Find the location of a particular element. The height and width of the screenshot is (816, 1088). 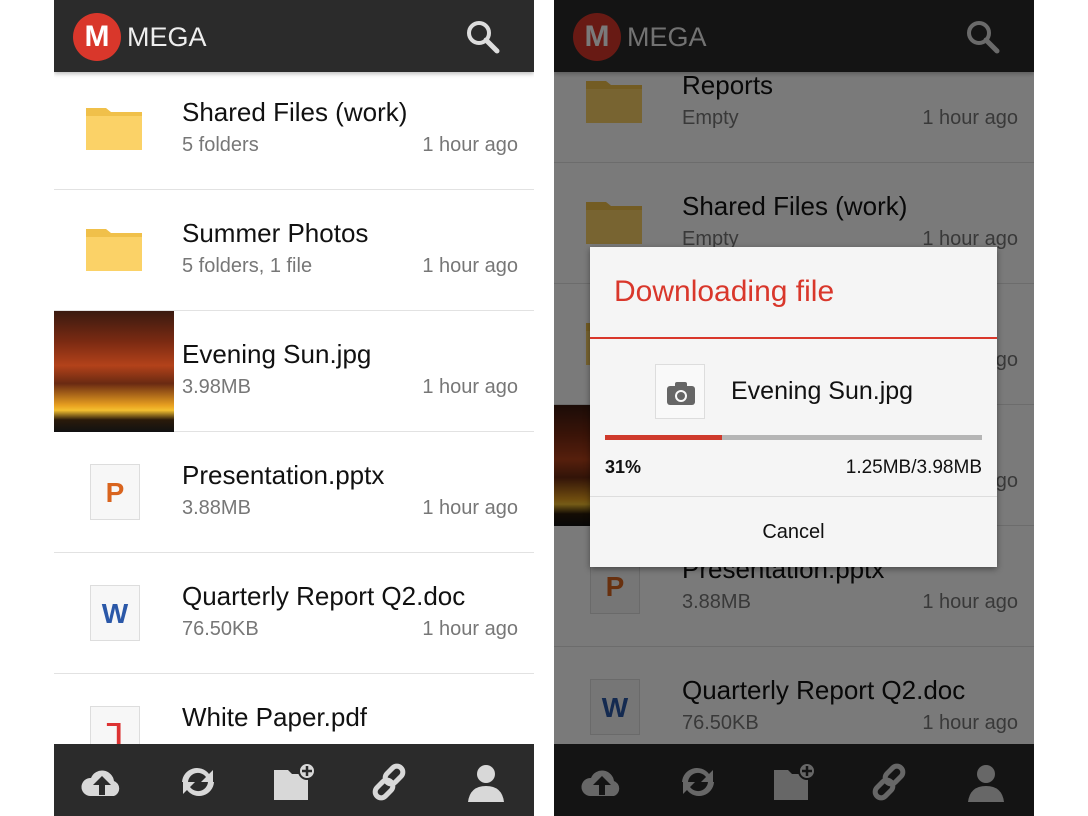

download-progress-bar is located at coordinates (793, 437).